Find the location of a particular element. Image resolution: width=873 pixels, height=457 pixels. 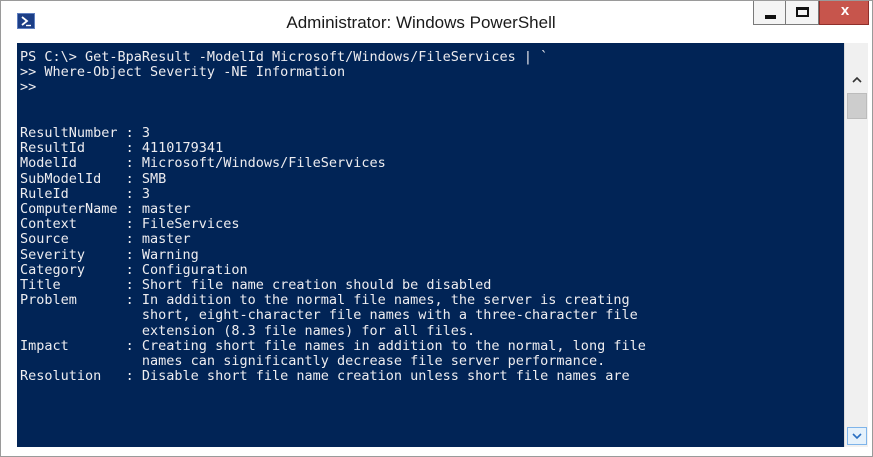

close-button: x is located at coordinates (844, 13).